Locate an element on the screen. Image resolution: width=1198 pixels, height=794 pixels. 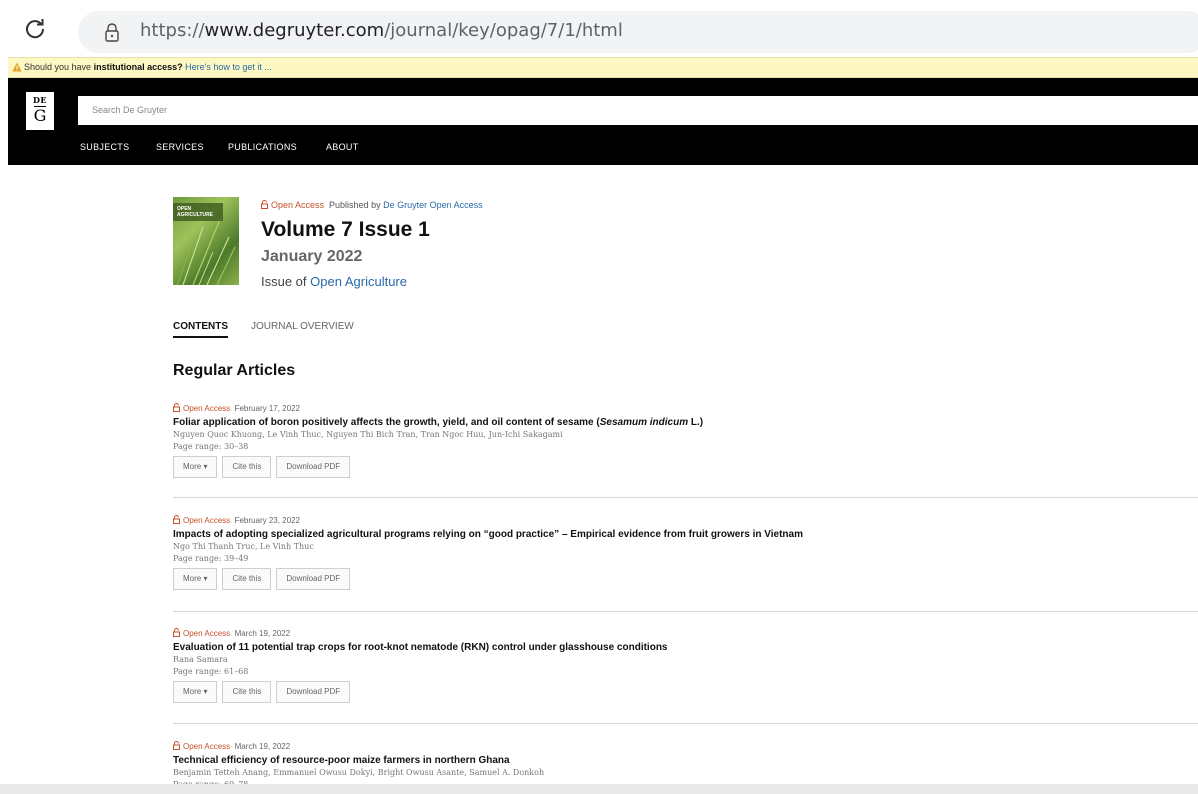
article-page-range: Page range: 30–38 is located at coordinates (211, 446).